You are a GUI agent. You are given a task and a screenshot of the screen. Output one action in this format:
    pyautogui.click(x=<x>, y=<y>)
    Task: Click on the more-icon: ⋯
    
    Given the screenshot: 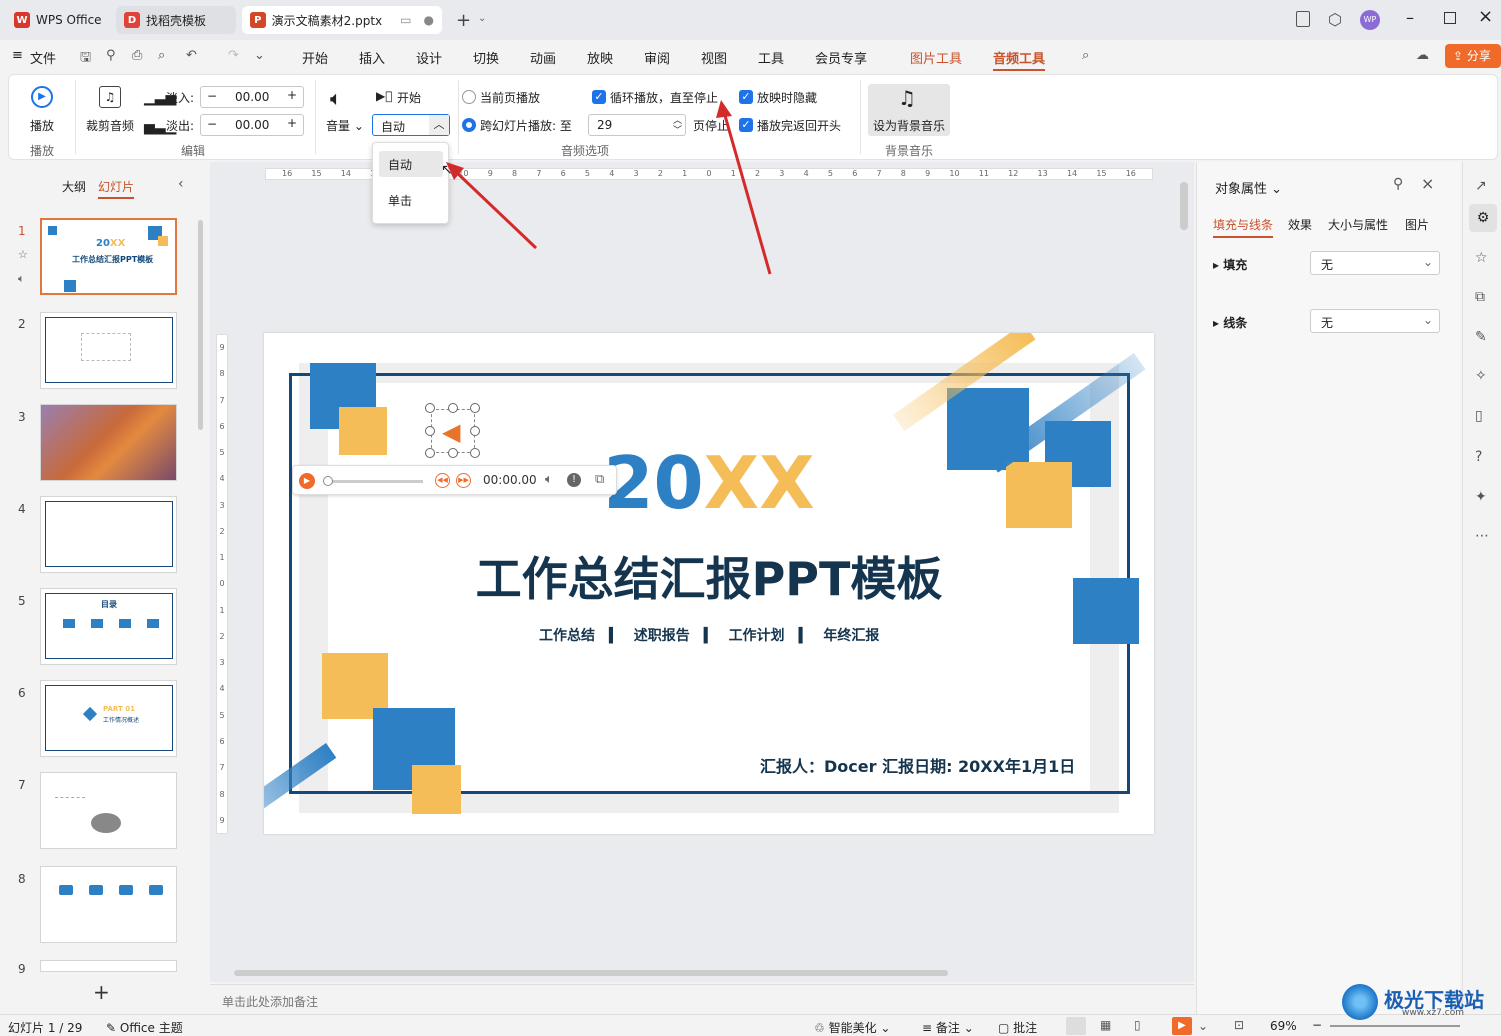 What is the action you would take?
    pyautogui.click(x=1482, y=536)
    